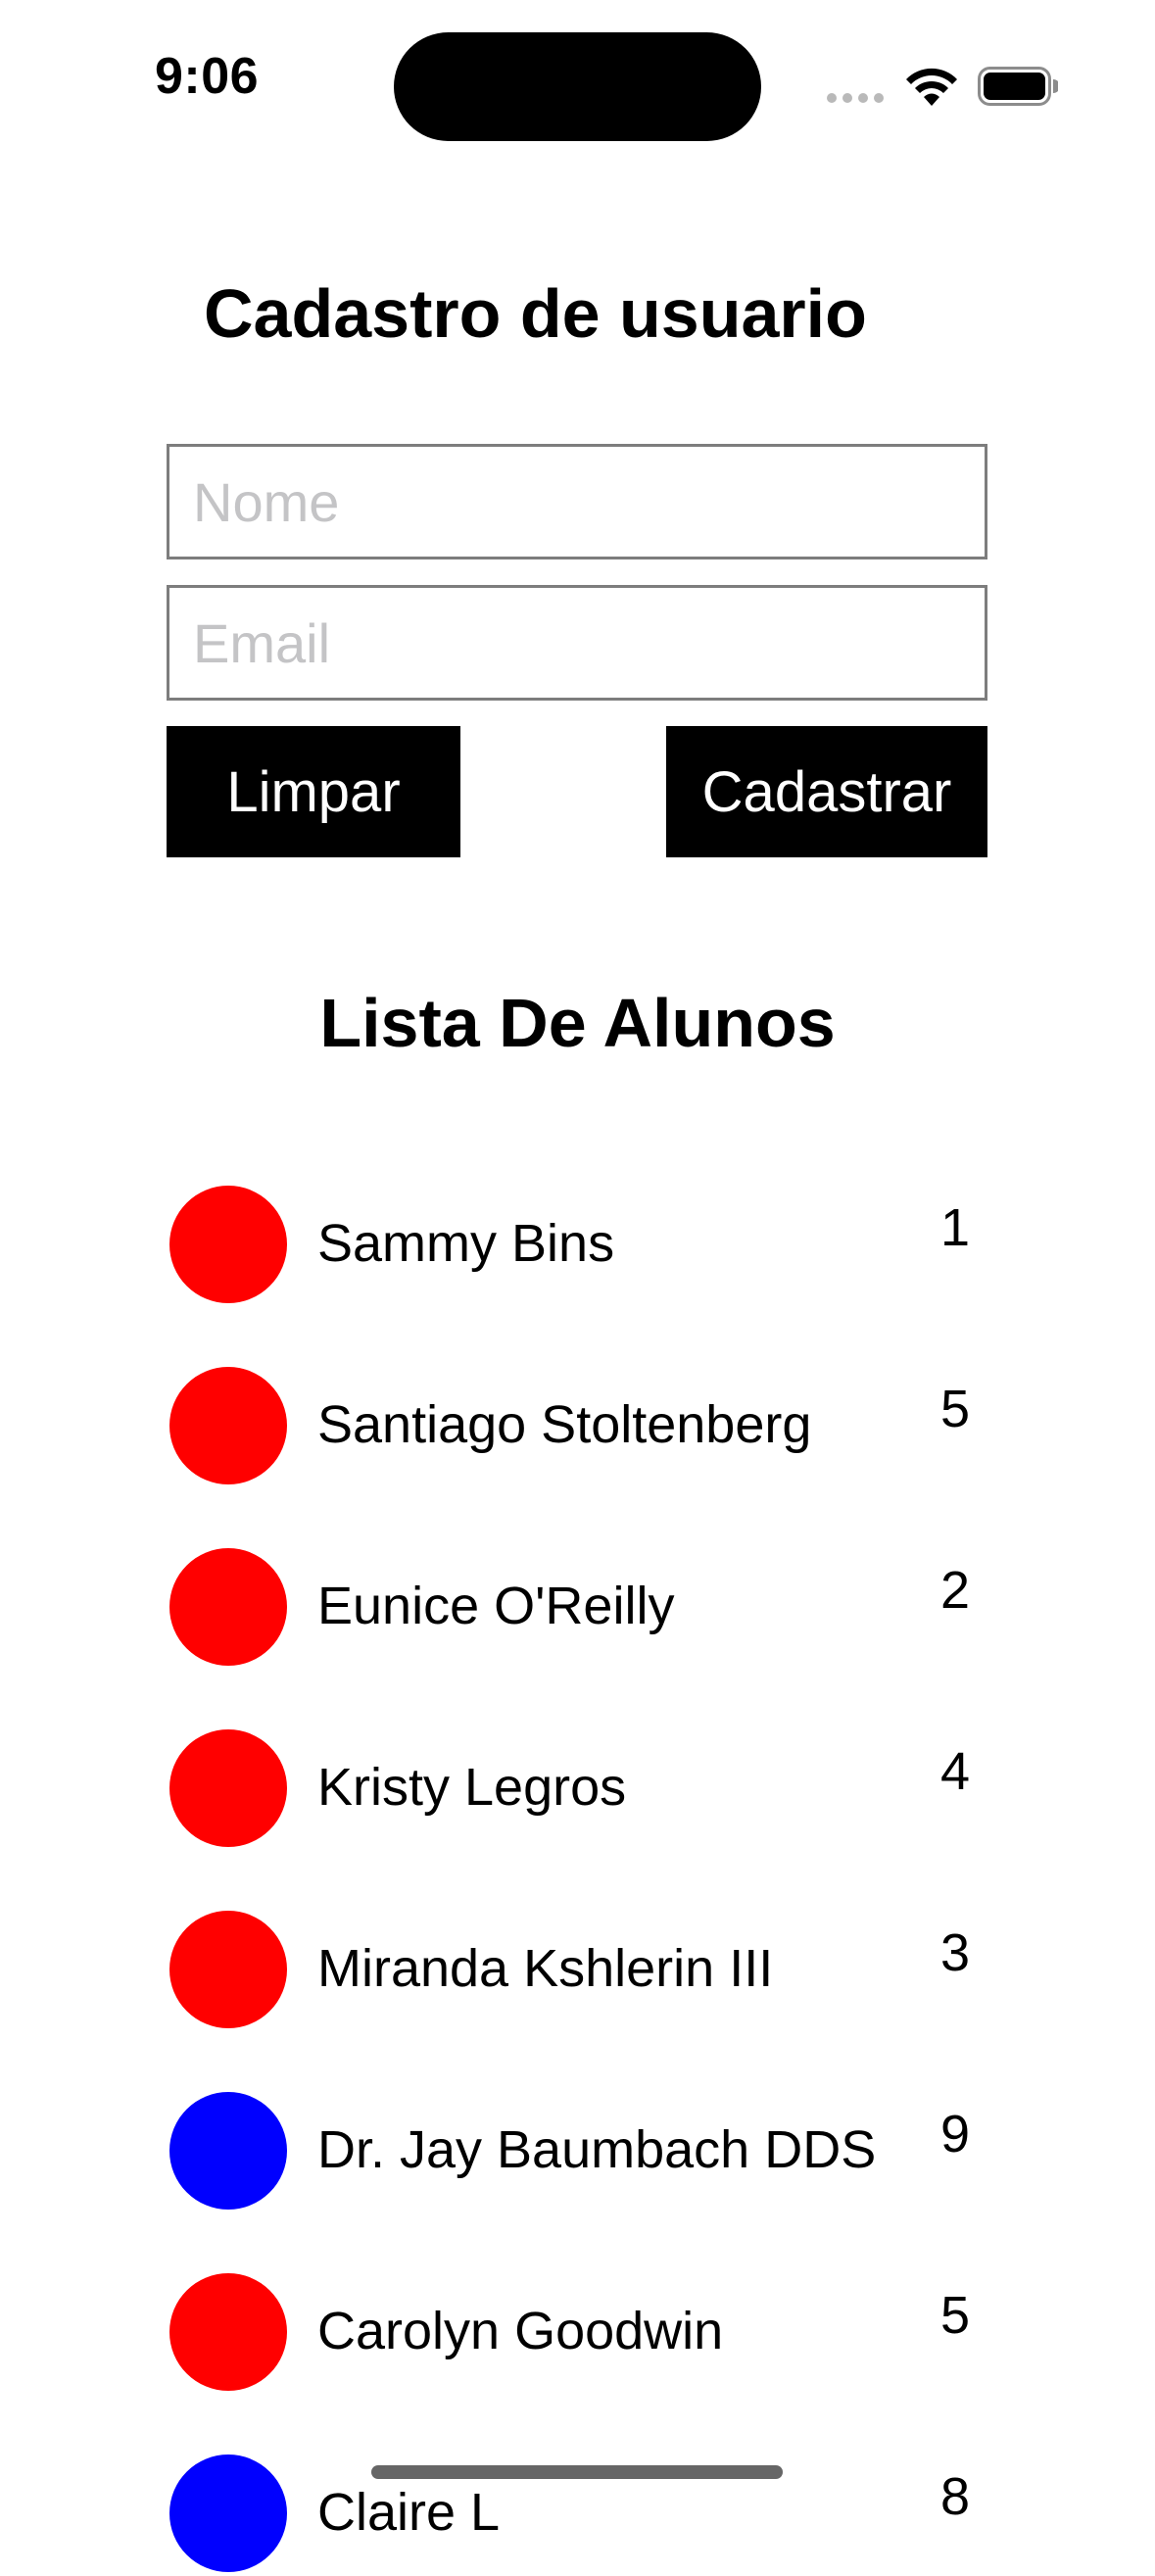 The height and width of the screenshot is (2576, 1155). Describe the element at coordinates (521, 2331) in the screenshot. I see `student-name: Carolyn Goodwin` at that location.